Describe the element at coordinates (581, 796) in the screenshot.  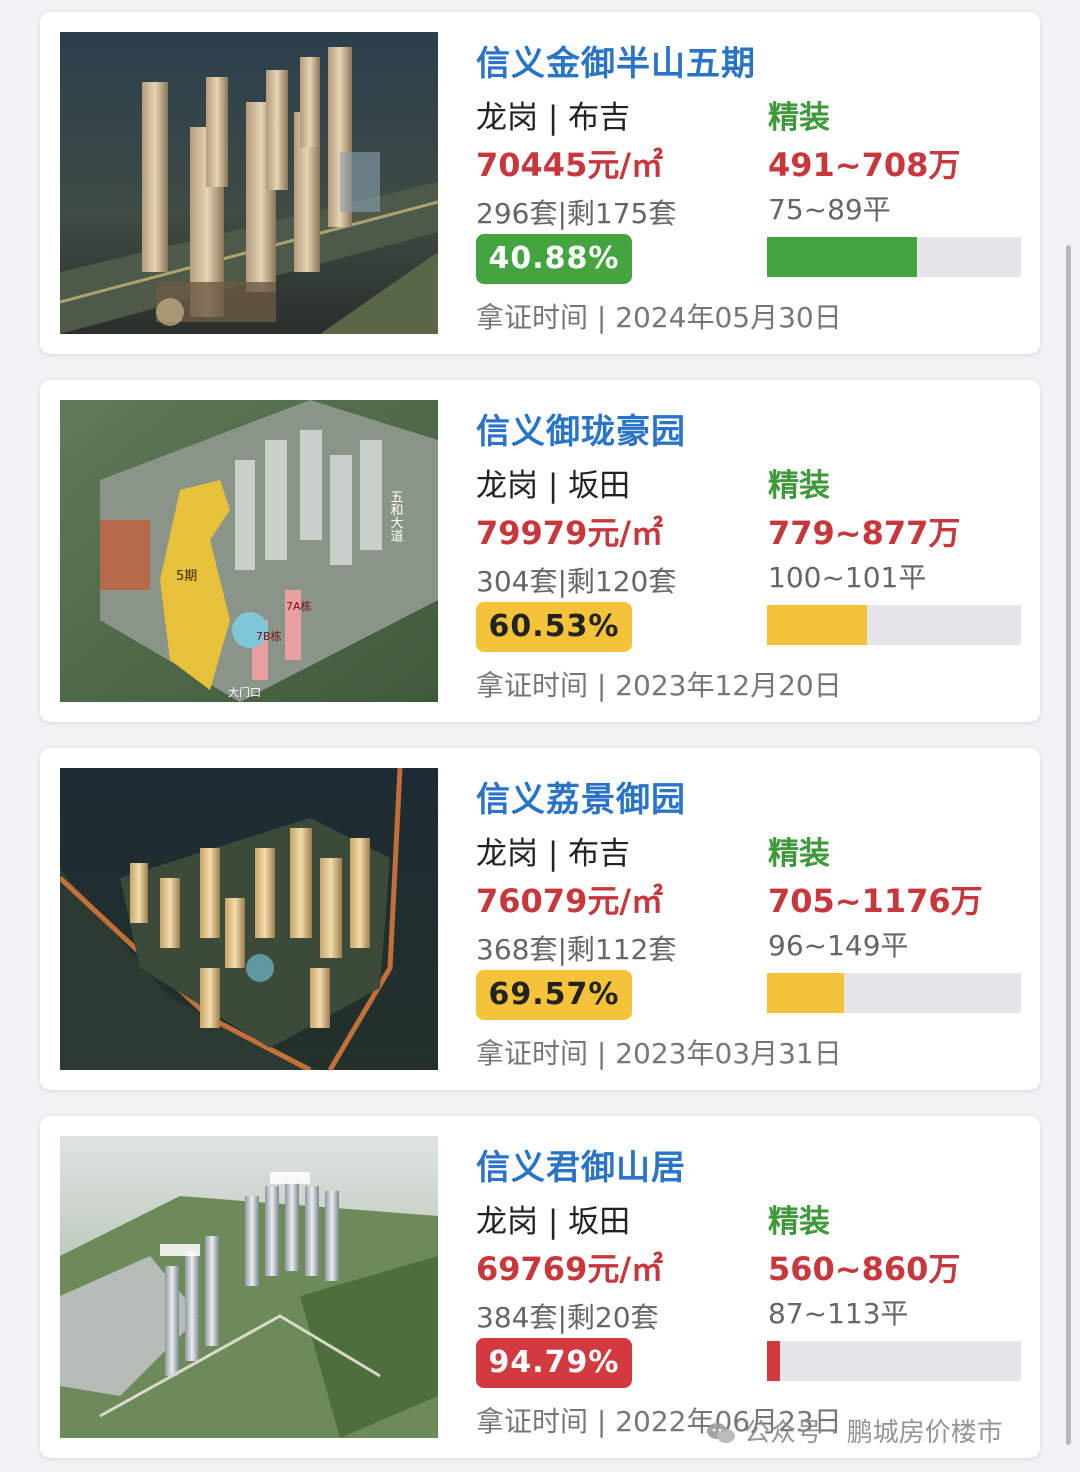
I see `project-name: 信义荔景御园` at that location.